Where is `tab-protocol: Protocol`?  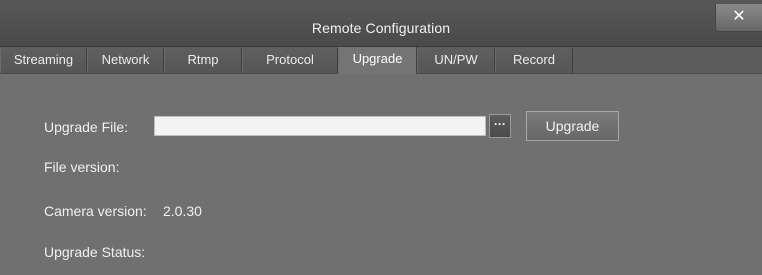 tab-protocol: Protocol is located at coordinates (290, 60).